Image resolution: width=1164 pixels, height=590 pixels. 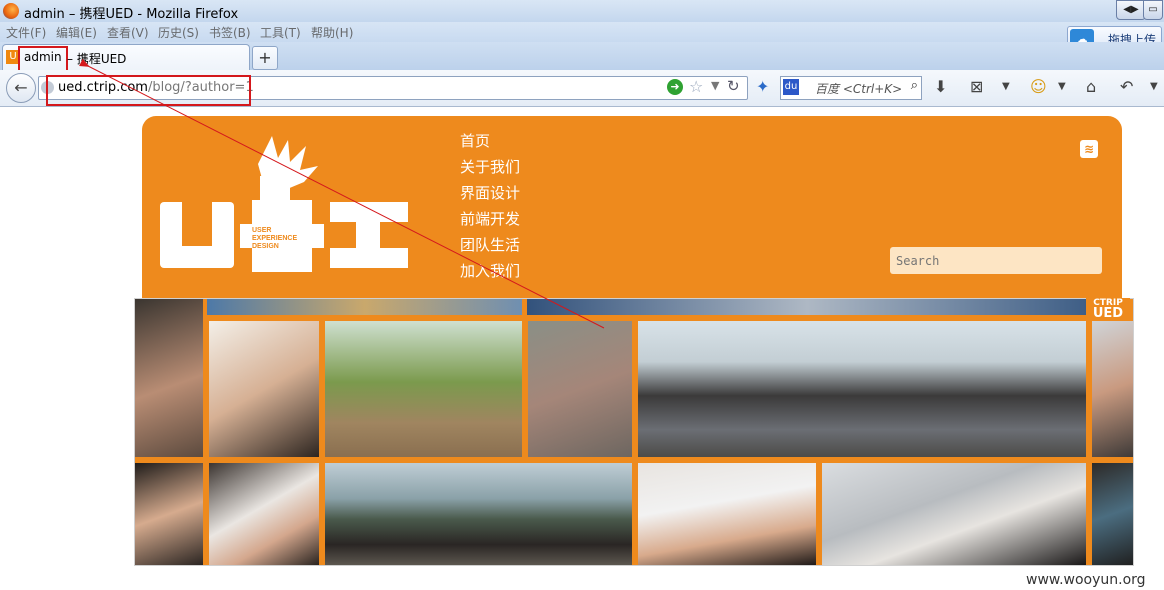 What do you see at coordinates (285, 206) in the screenshot?
I see `ued-logo: USER EXPERIENCE DESIGN` at bounding box center [285, 206].